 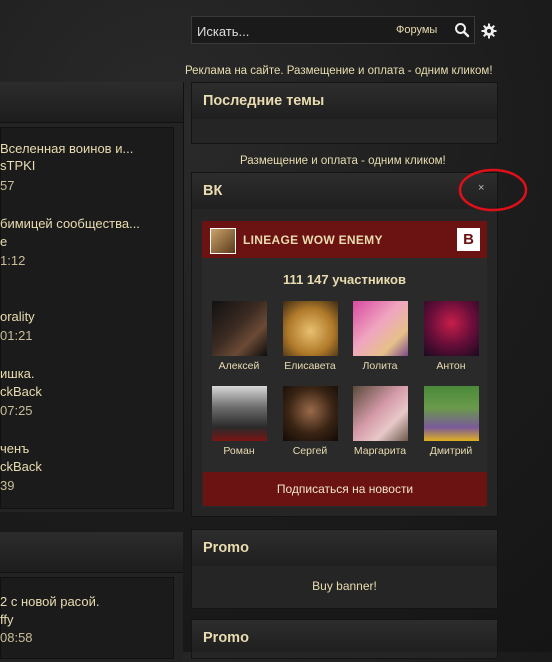 I want to click on member-name: Дмитрий, so click(x=451, y=451).